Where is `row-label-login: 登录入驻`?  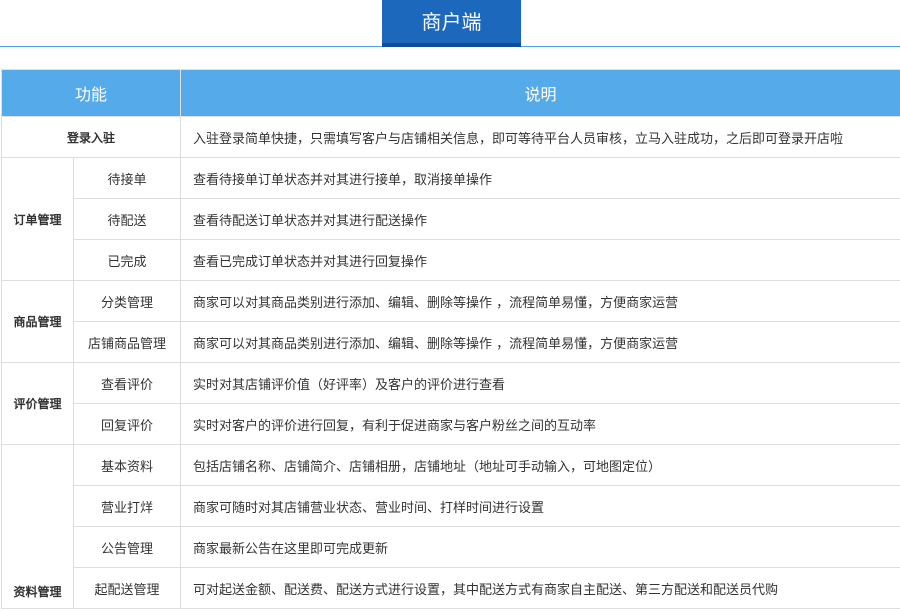 row-label-login: 登录入驻 is located at coordinates (91, 137).